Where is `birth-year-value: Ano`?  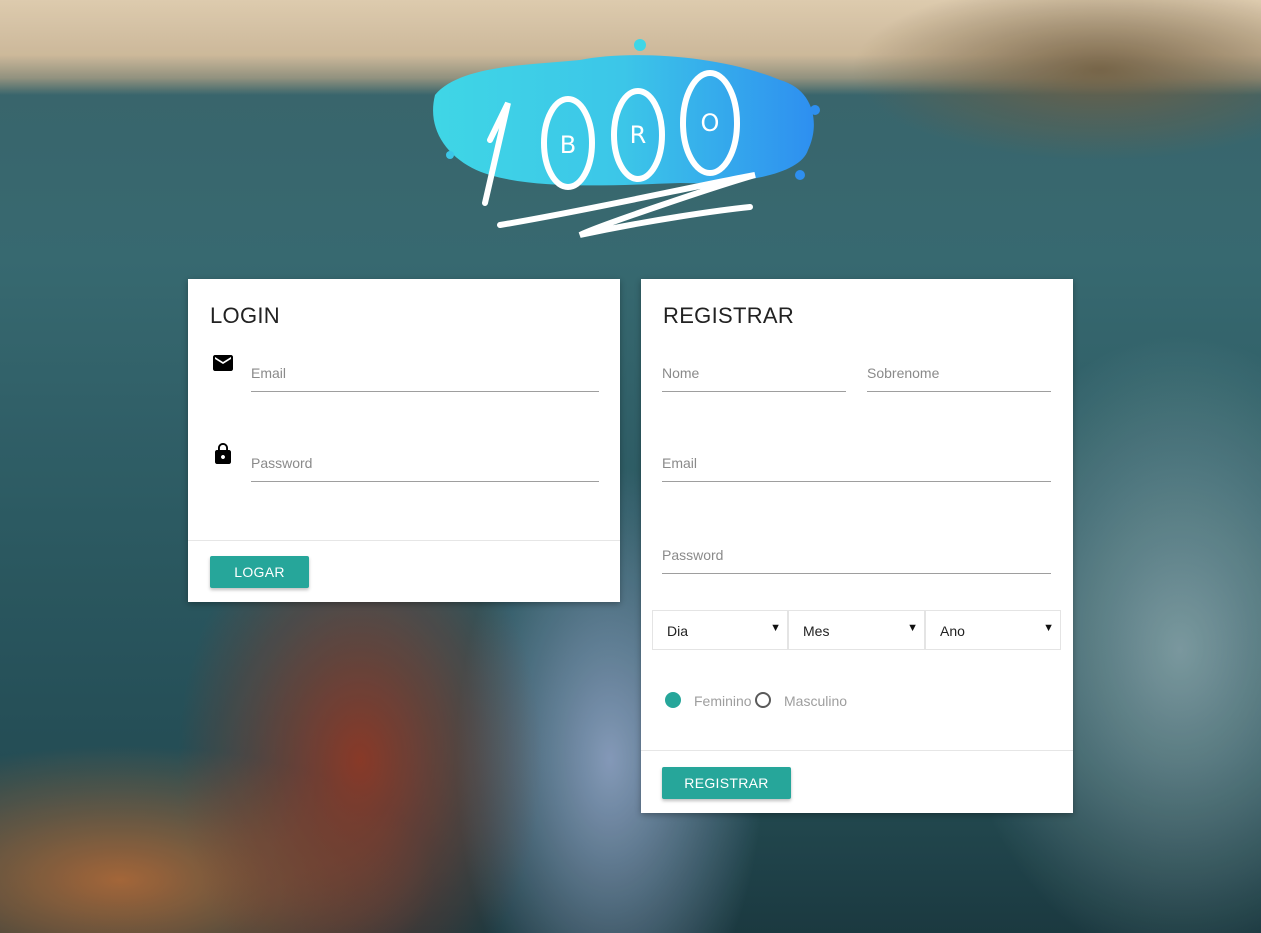
birth-year-value: Ano is located at coordinates (952, 631).